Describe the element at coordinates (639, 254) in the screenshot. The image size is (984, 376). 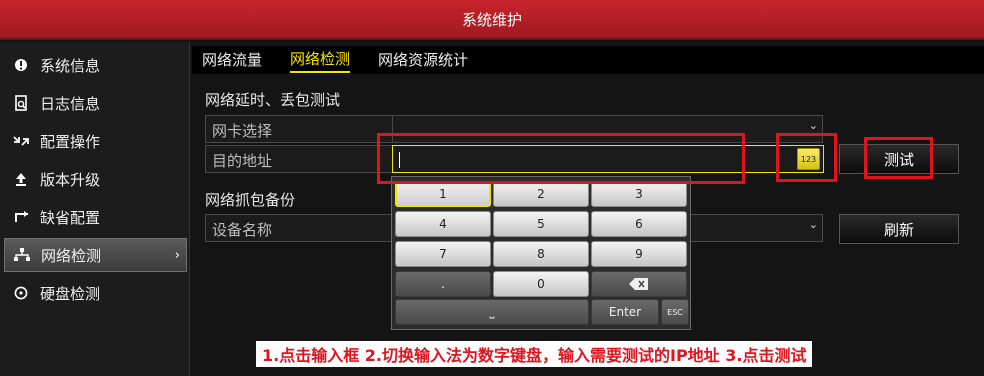
I see `key-9: 9` at that location.